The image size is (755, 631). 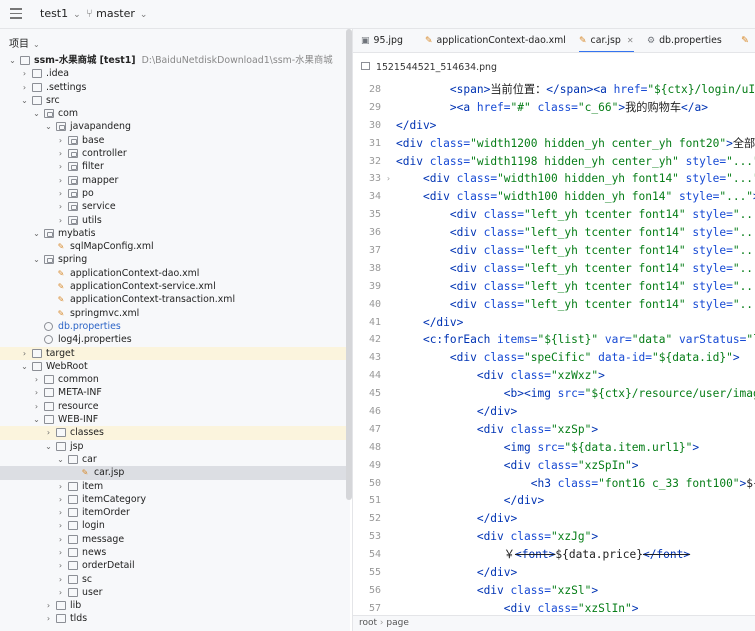 I want to click on tree-item: › po, so click(x=173, y=193).